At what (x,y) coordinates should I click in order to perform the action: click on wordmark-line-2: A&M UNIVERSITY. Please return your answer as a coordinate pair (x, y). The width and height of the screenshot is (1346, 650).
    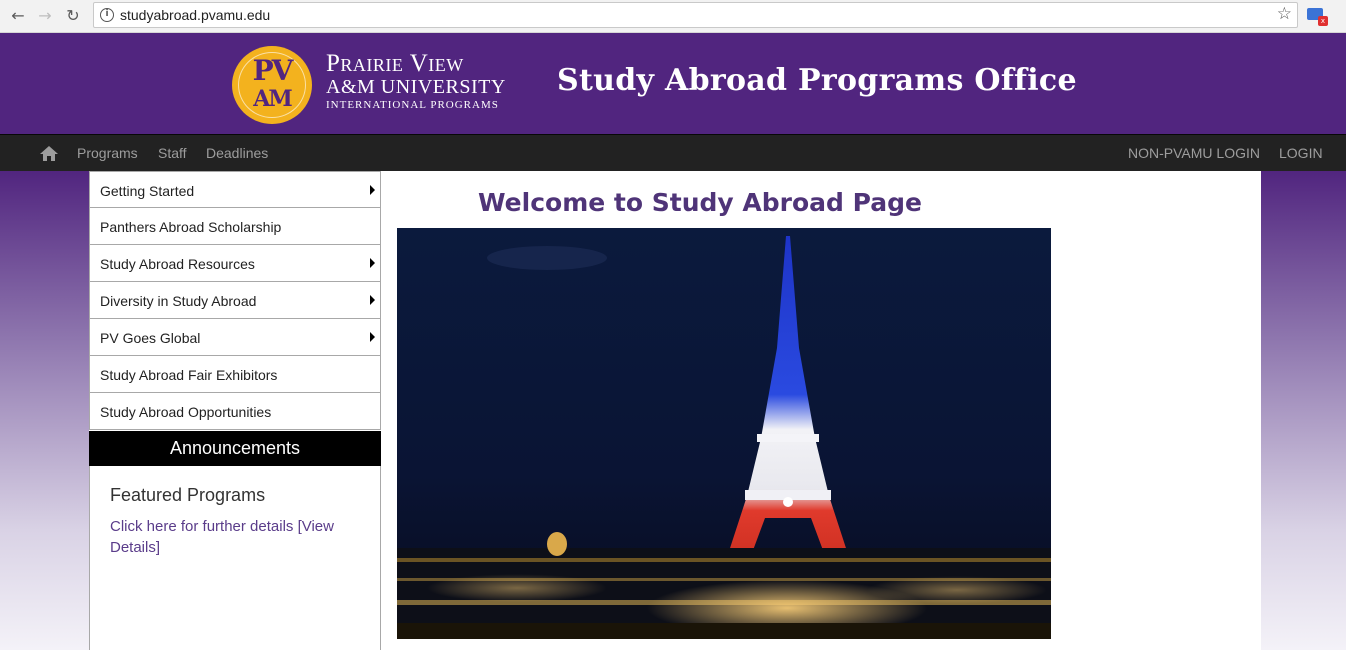
    Looking at the image, I should click on (416, 87).